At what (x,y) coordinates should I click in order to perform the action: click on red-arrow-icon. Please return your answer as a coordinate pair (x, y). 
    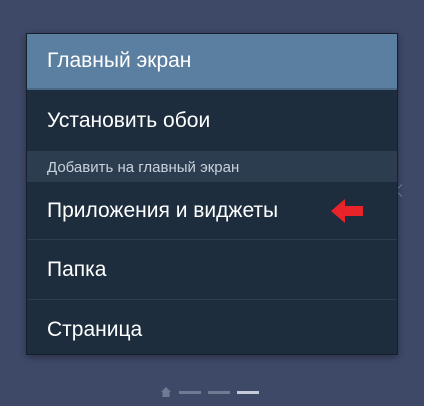
    Looking at the image, I should click on (347, 210).